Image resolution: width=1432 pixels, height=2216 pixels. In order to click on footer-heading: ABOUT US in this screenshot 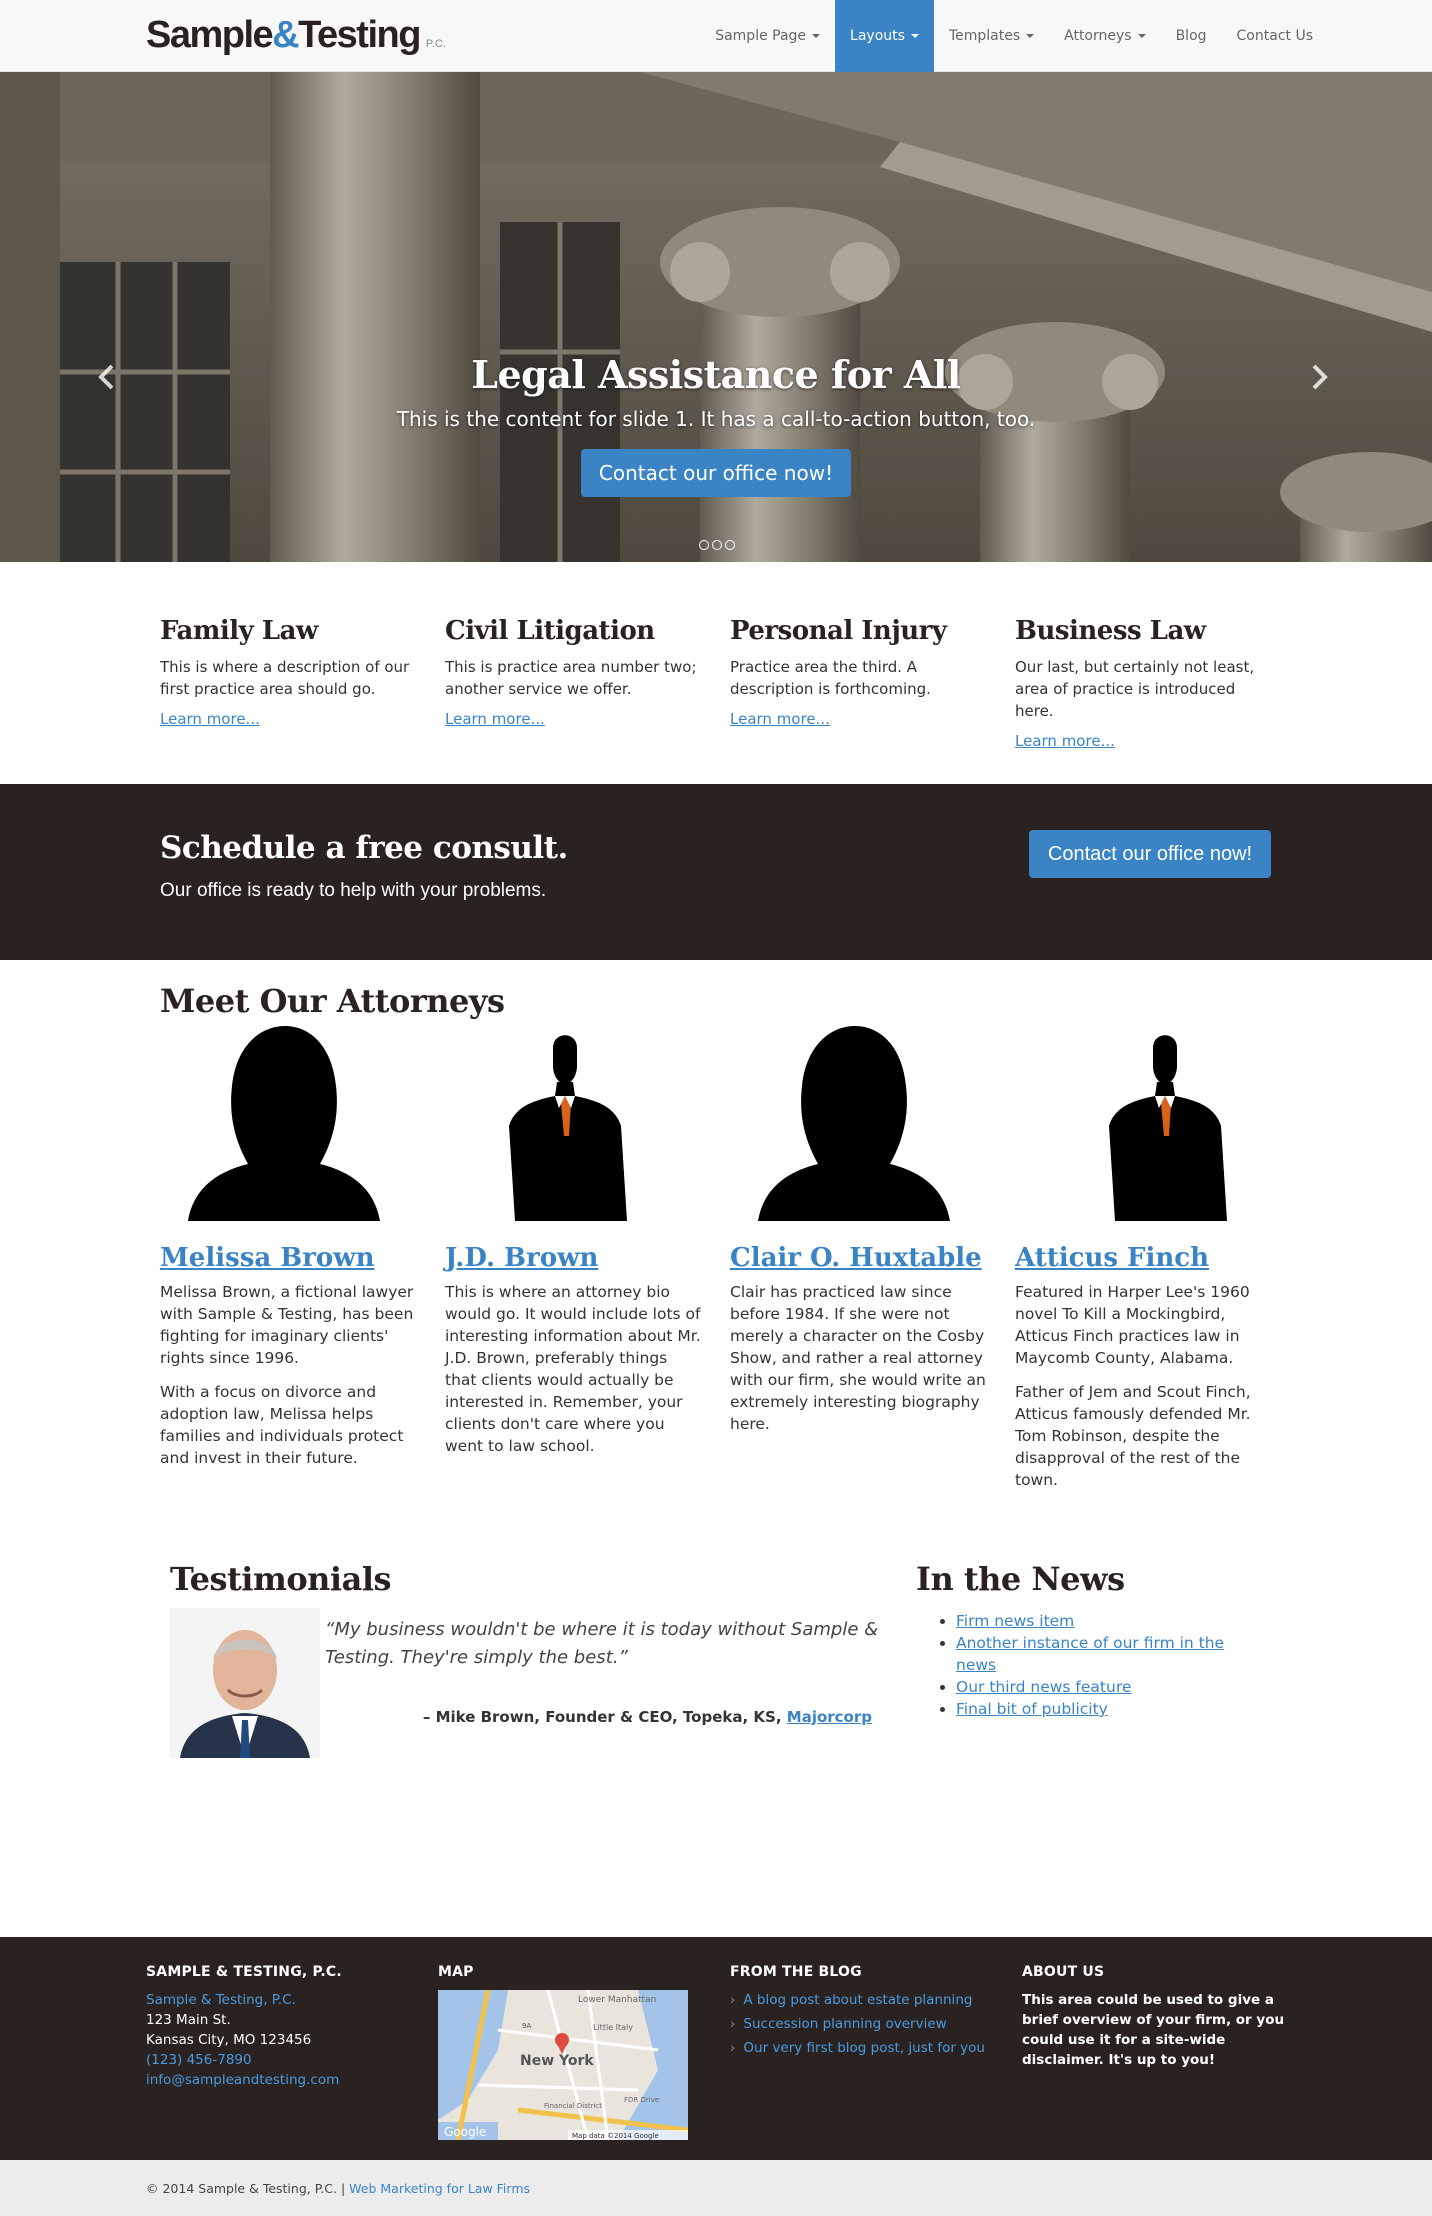, I will do `click(1063, 1972)`.